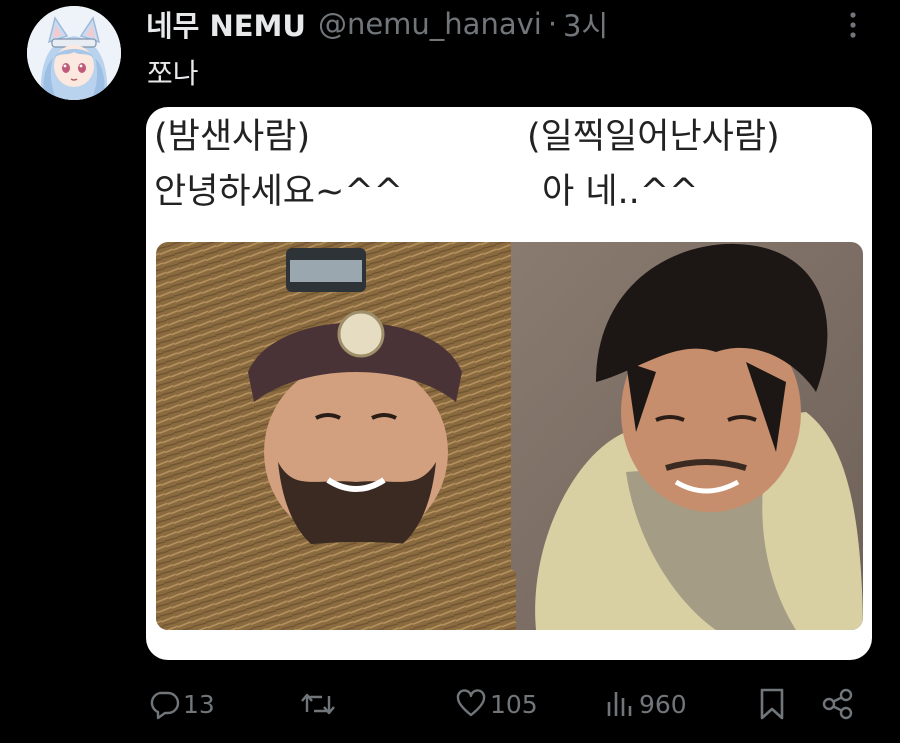 The width and height of the screenshot is (900, 743). I want to click on caption-right-label: (일찍일어난사람), so click(653, 137).